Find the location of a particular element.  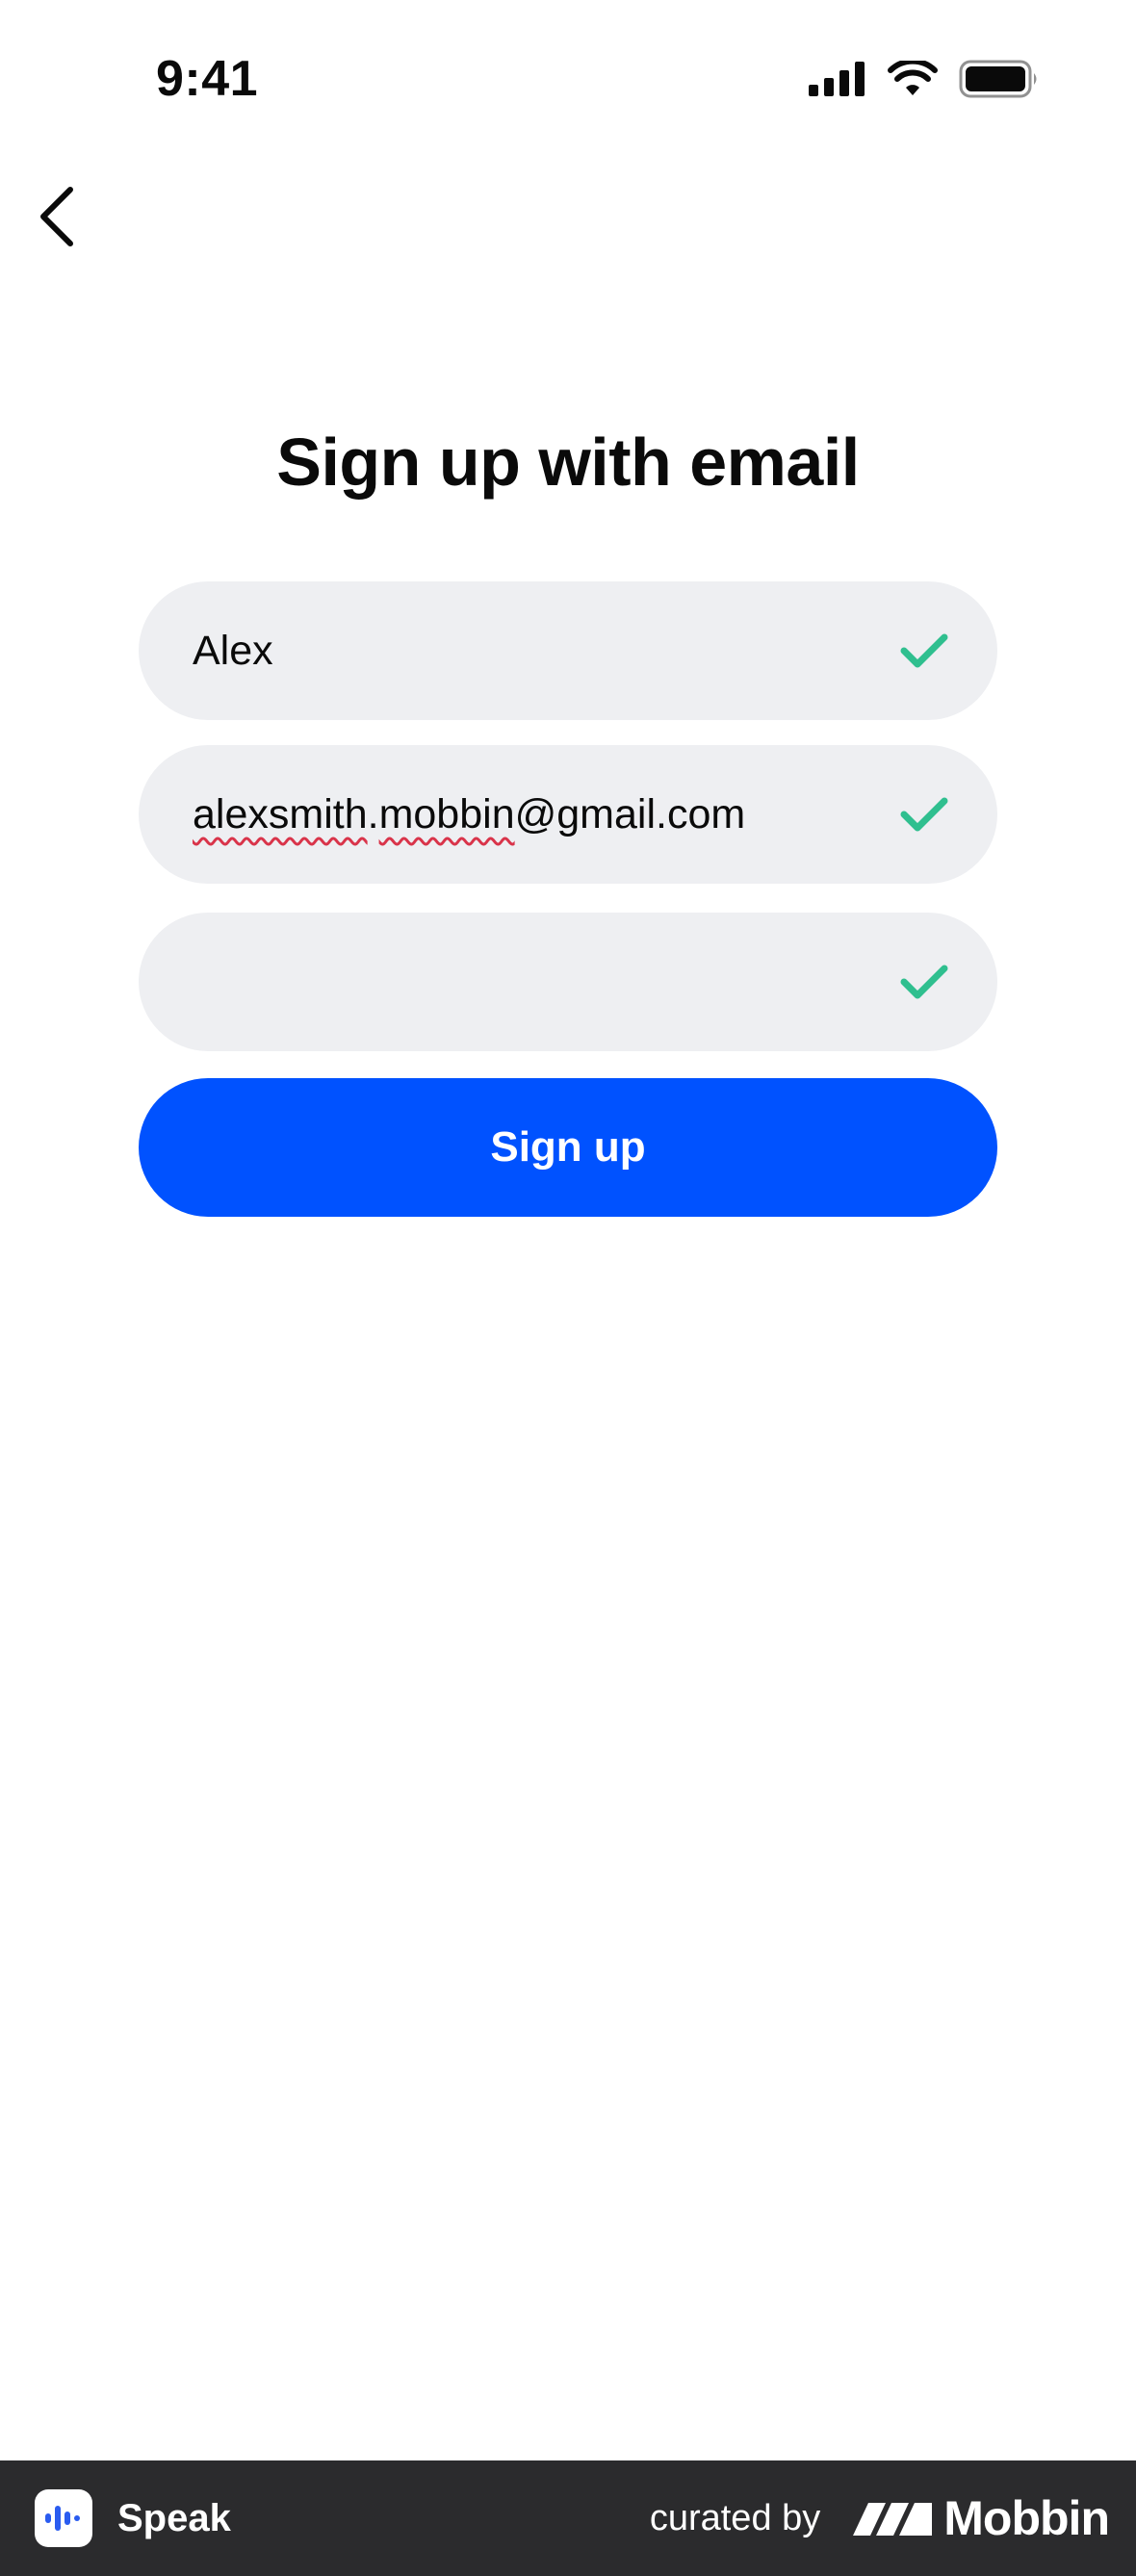

app-attribution: Speak is located at coordinates (133, 2518).